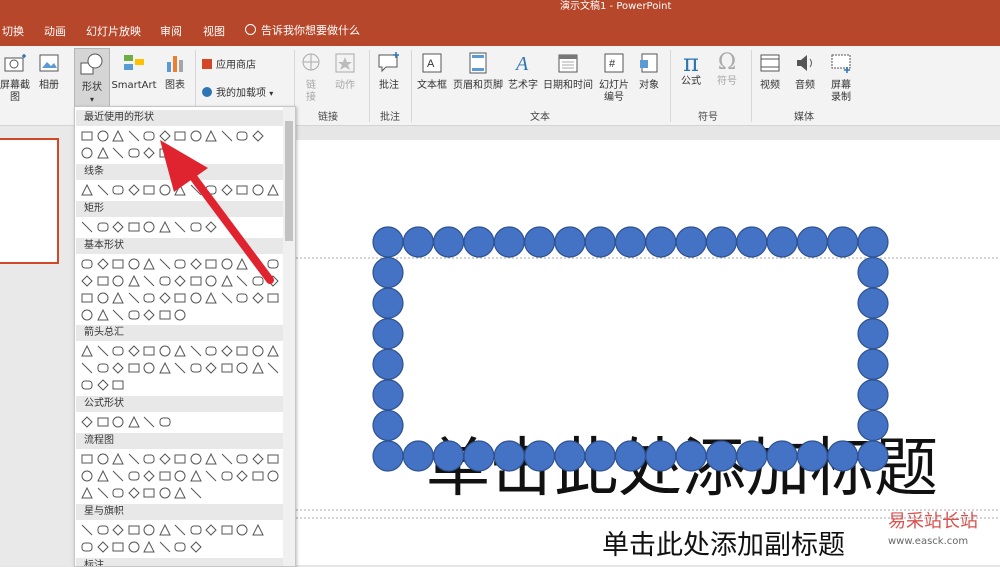  What do you see at coordinates (727, 69) in the screenshot?
I see `symbol-button: Ω 符号` at bounding box center [727, 69].